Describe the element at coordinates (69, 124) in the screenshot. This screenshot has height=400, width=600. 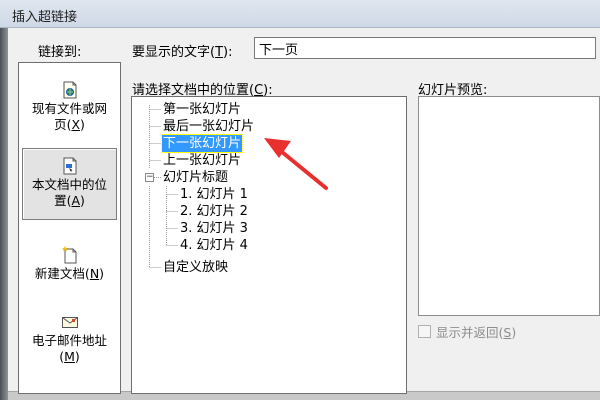
I see `place-web-line2: 页(X)` at that location.